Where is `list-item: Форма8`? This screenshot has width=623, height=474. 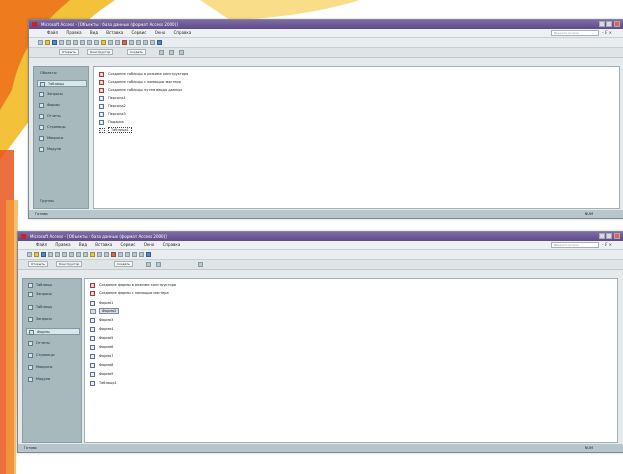
list-item: Форма8 is located at coordinates (101, 365).